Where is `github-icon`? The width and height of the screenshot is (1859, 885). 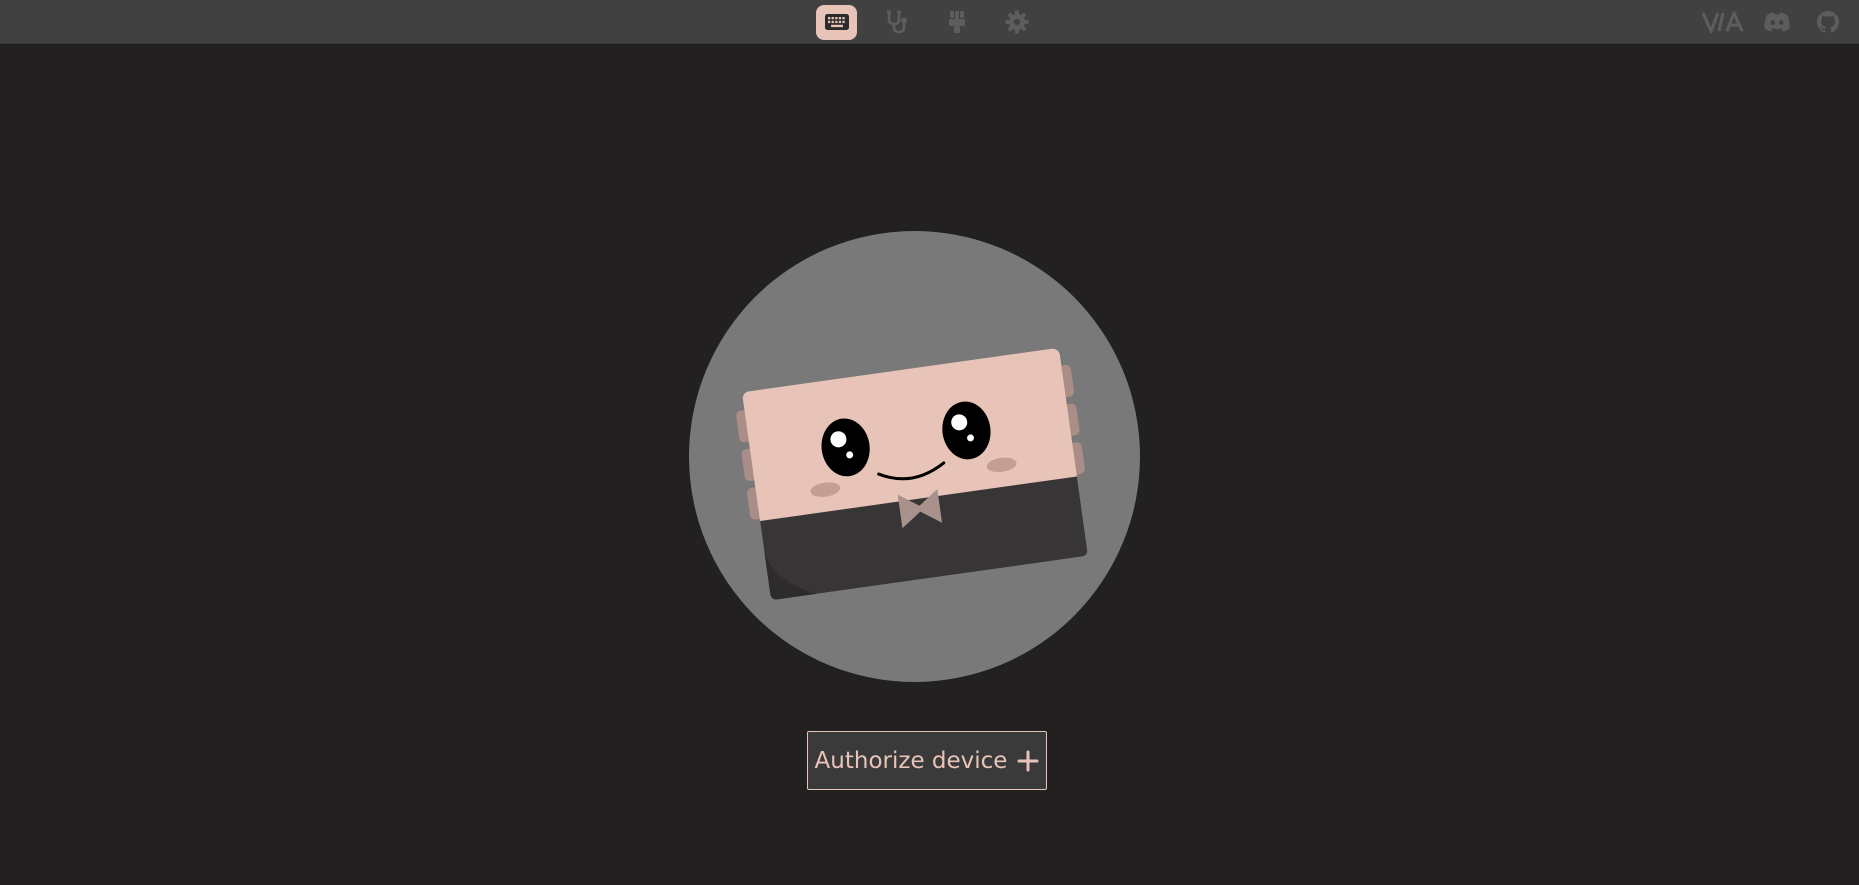
github-icon is located at coordinates (1828, 22).